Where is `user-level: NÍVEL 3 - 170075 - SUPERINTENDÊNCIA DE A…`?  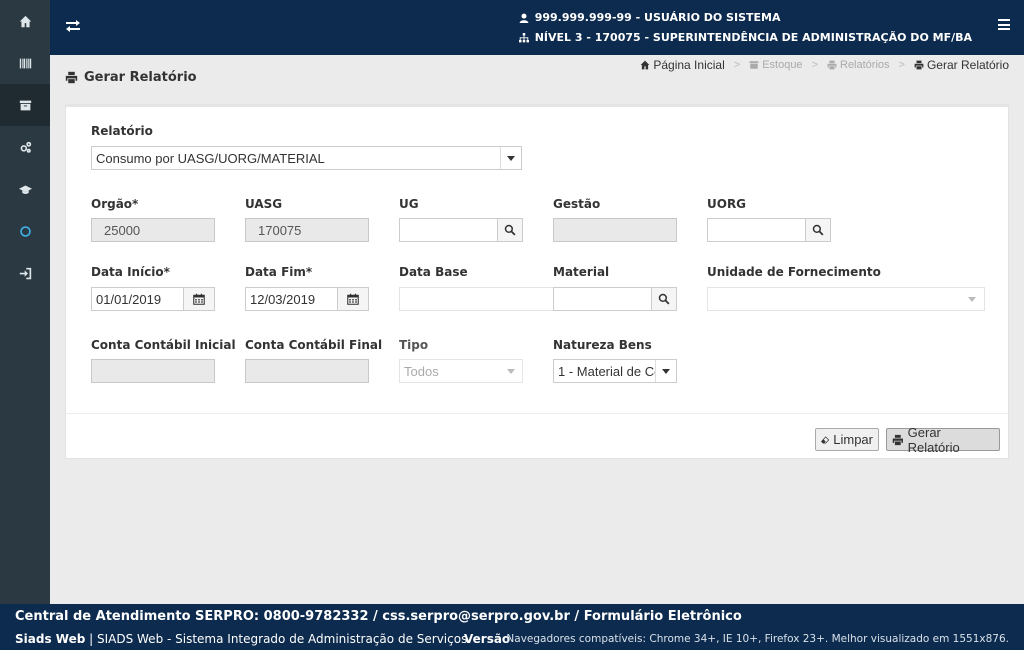
user-level: NÍVEL 3 - 170075 - SUPERINTENDÊNCIA DE A… is located at coordinates (753, 37).